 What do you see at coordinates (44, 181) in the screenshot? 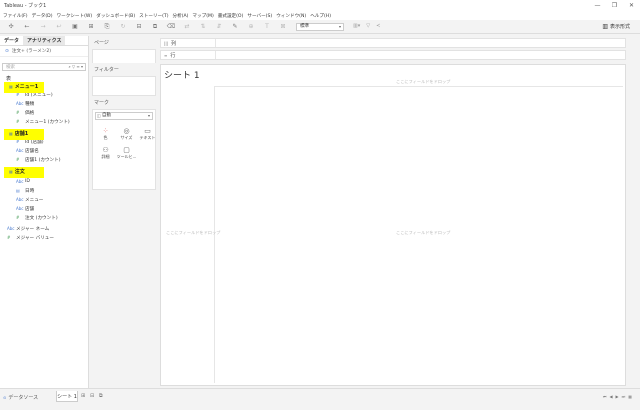
I see `field-item: Abc ID` at bounding box center [44, 181].